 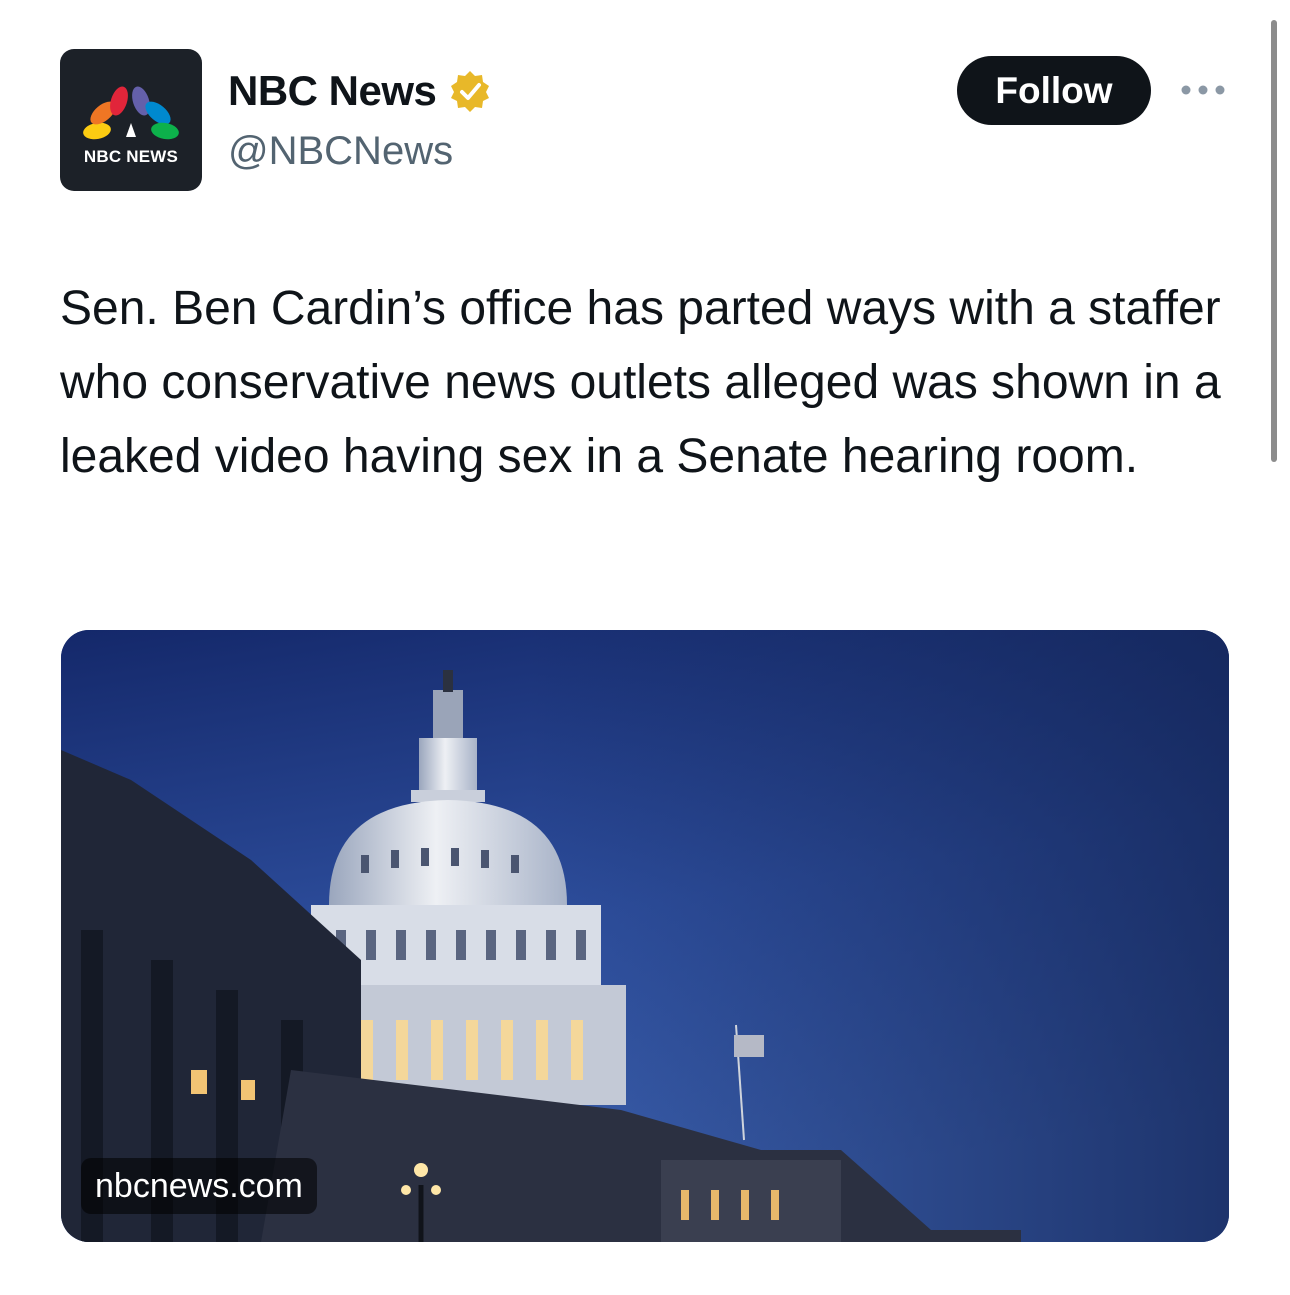 I want to click on author-name-row: NBC News, so click(x=360, y=91).